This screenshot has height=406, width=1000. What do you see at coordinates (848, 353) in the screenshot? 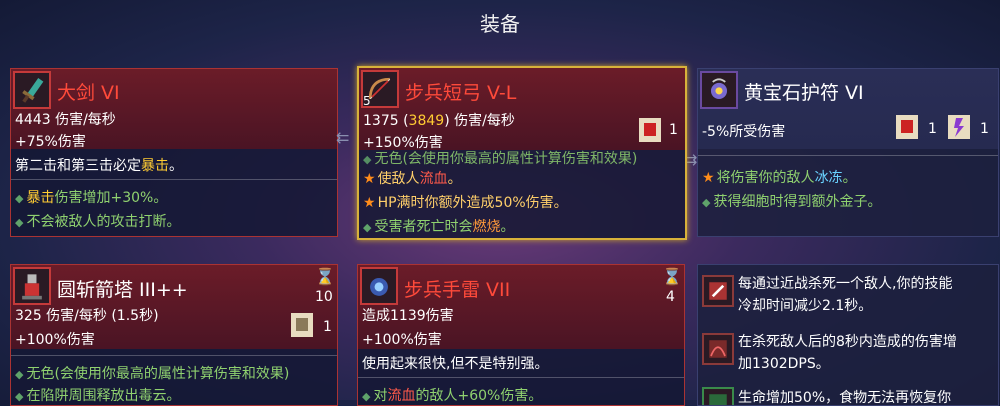
I see `mutation-item: 在杀死敌人后的8秒内造成的伤害增 加1302DPS。` at bounding box center [848, 353].